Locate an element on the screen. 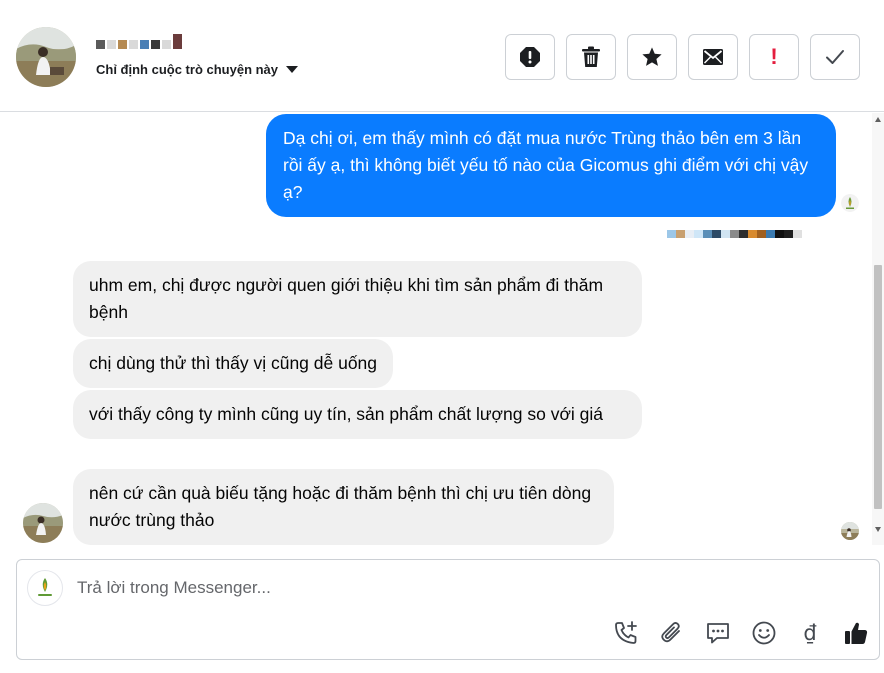 This screenshot has height=673, width=884. mark-done-button is located at coordinates (835, 57).